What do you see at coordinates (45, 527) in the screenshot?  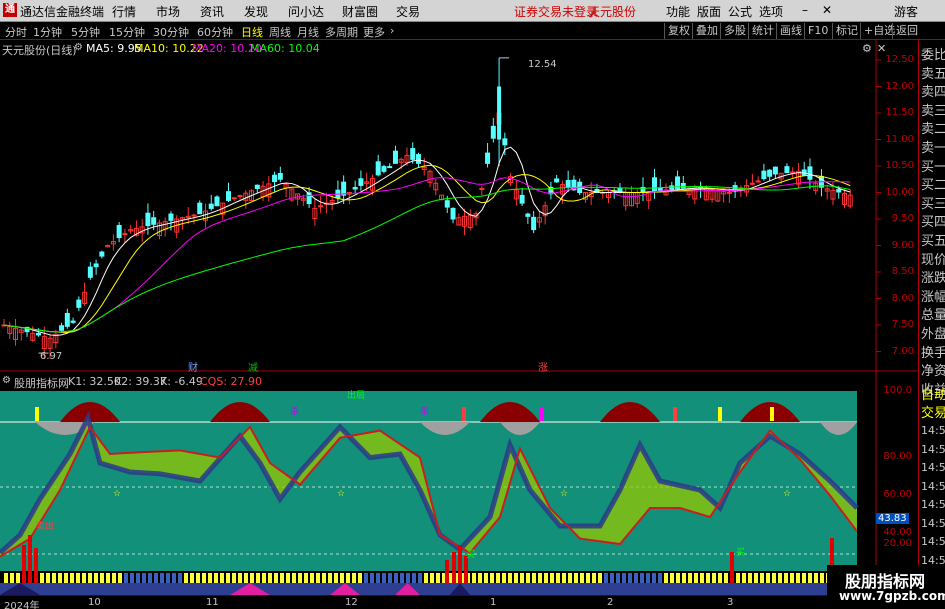 I see `indicator-tag-sell: 卖出` at bounding box center [45, 527].